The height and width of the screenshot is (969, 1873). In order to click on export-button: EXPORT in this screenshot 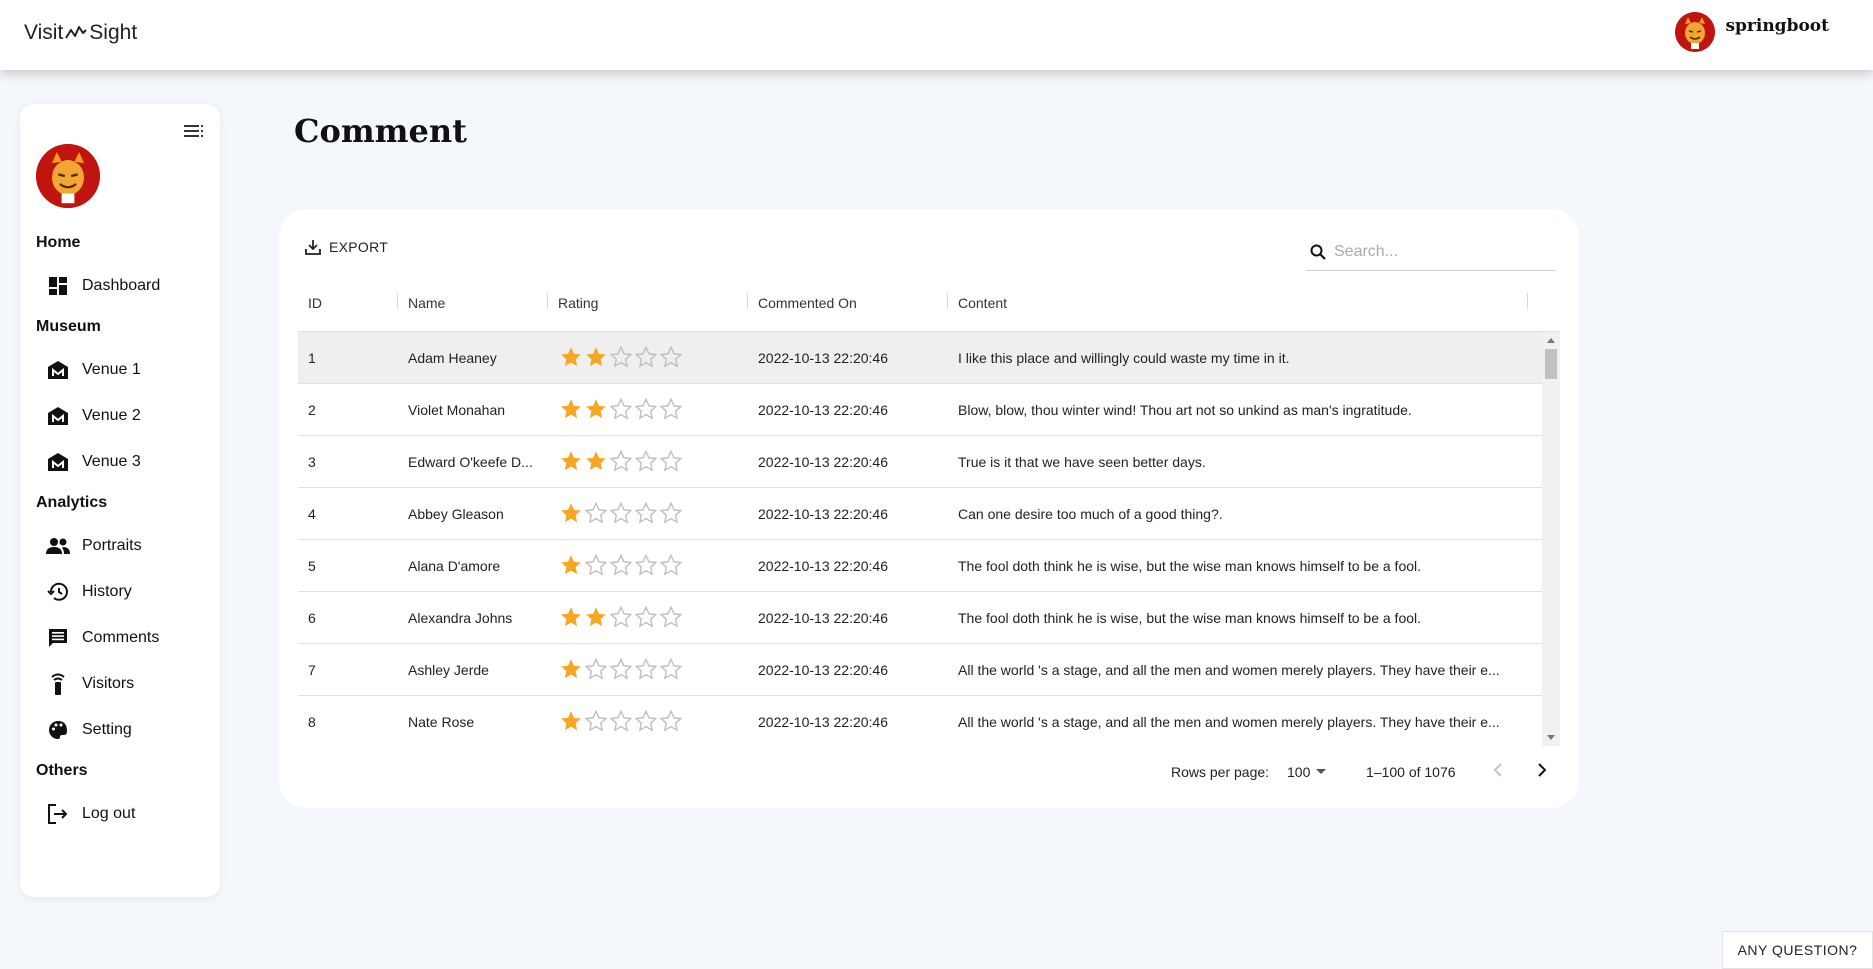, I will do `click(346, 247)`.